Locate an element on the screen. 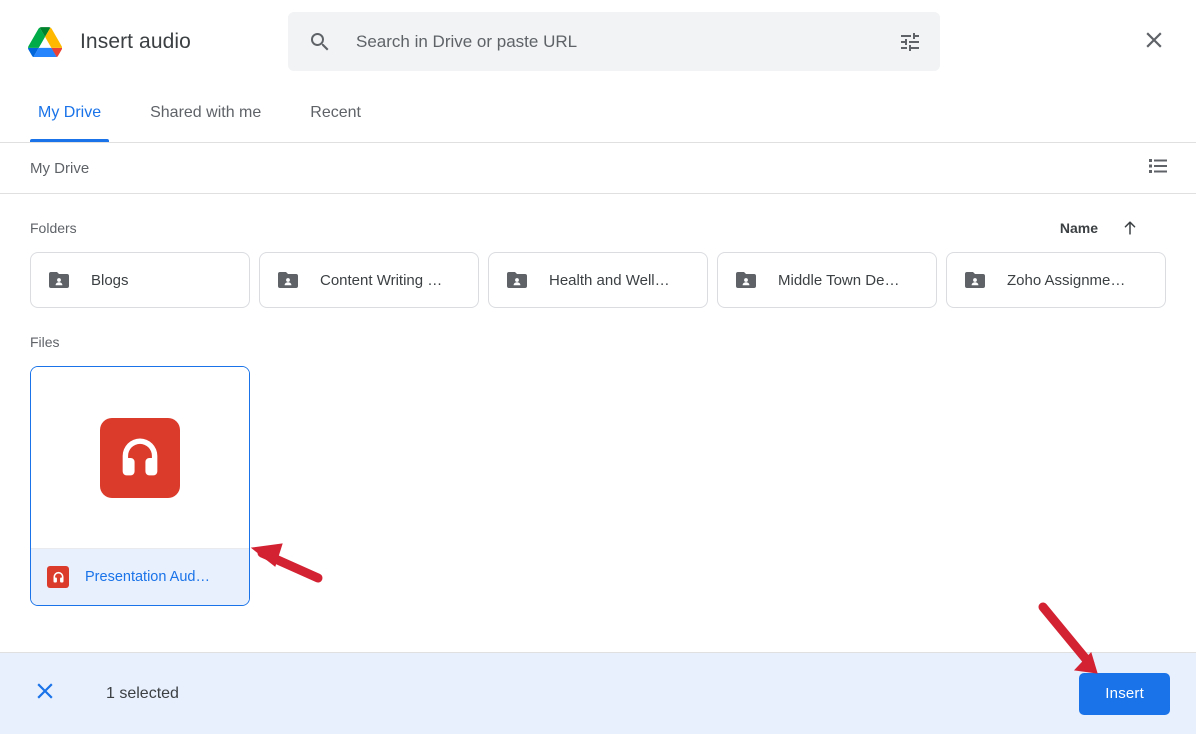  files-section-label: Files is located at coordinates (45, 342).